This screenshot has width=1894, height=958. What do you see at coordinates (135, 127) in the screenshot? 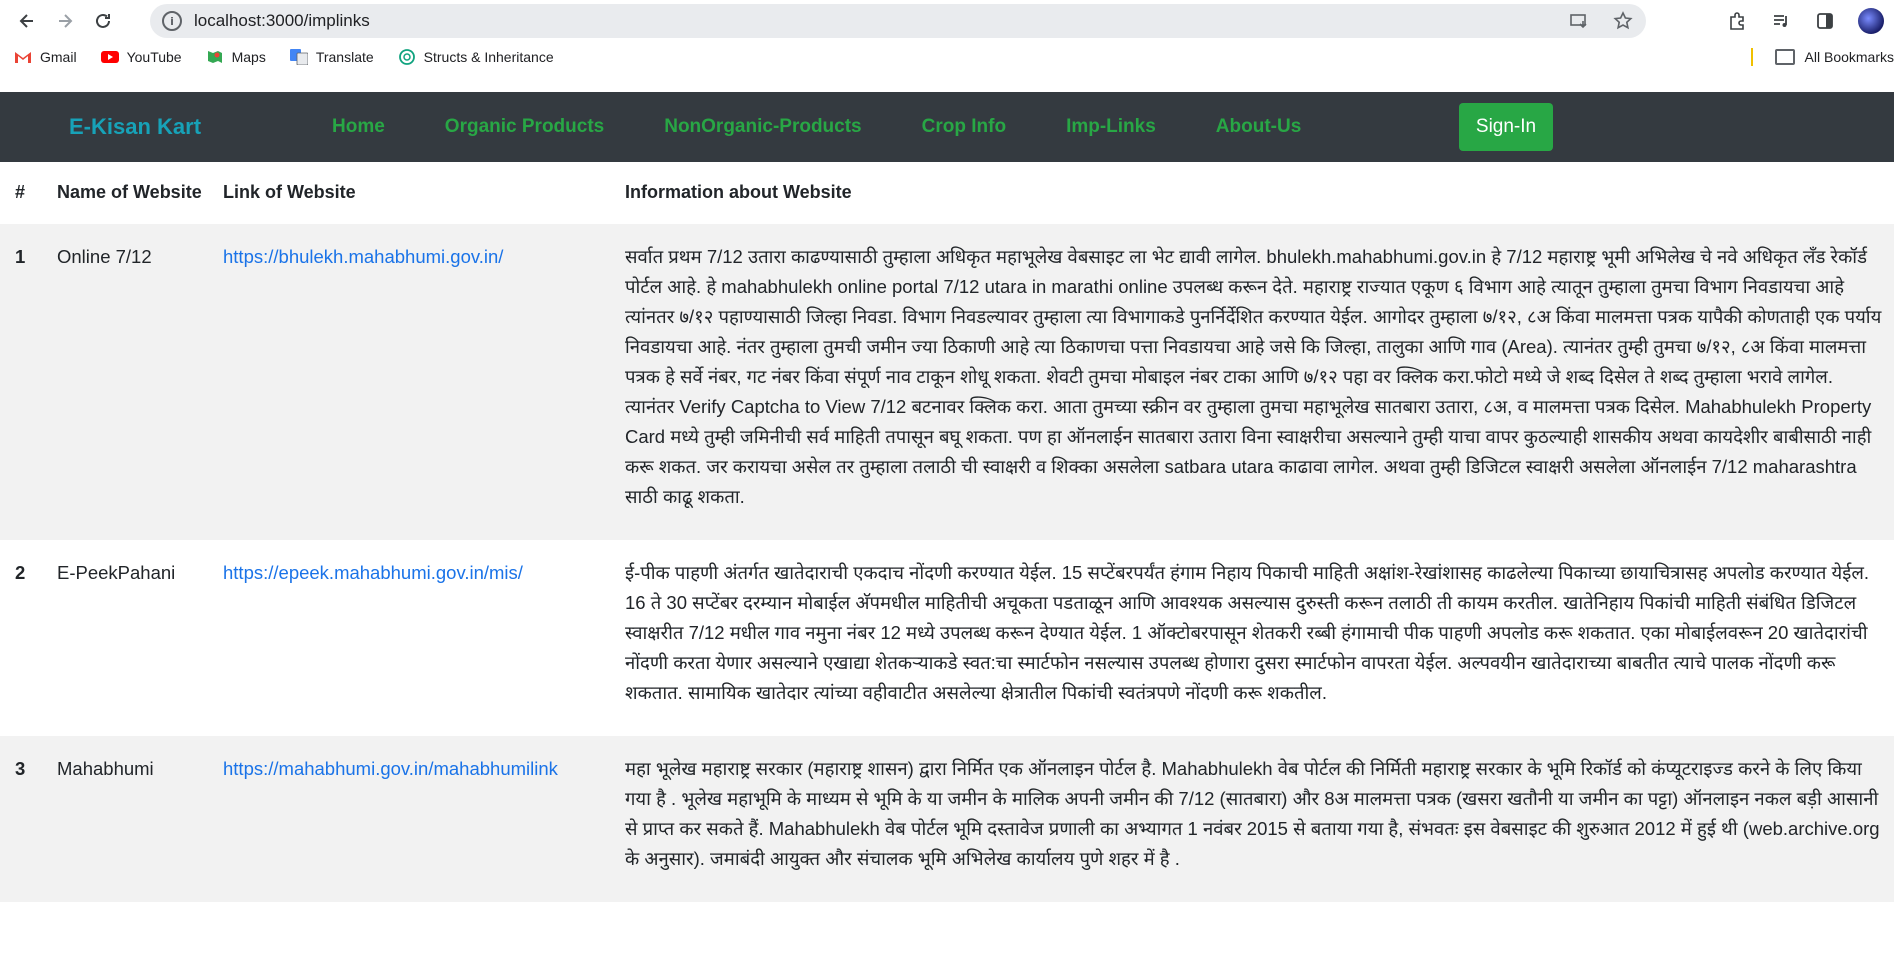
I see `brand-logo: E-Kisan Kart` at bounding box center [135, 127].